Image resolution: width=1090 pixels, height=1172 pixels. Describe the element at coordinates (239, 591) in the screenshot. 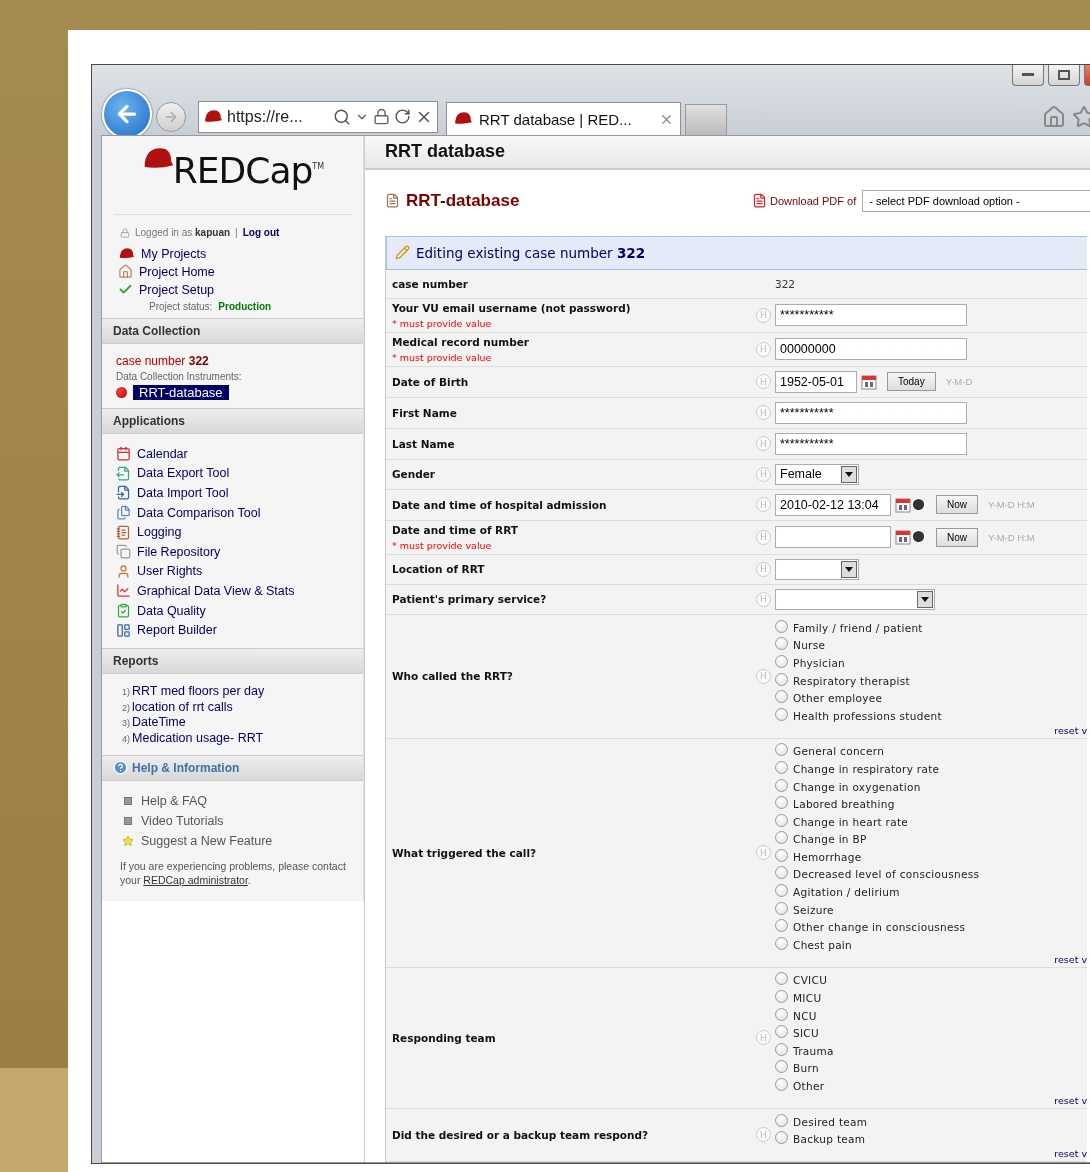

I see `app-link: Graphical Data View & Stats` at that location.